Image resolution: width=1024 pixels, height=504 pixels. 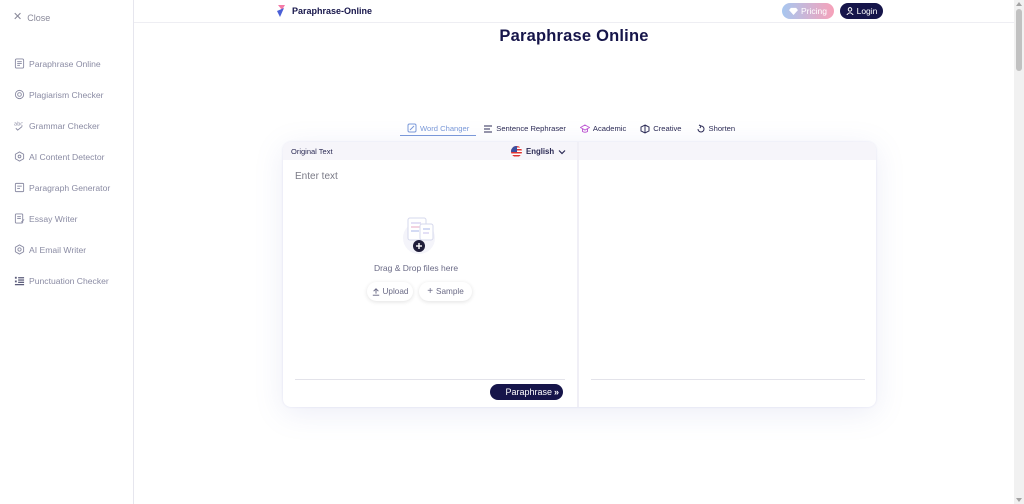 I want to click on sample-button: + Sample, so click(x=445, y=291).